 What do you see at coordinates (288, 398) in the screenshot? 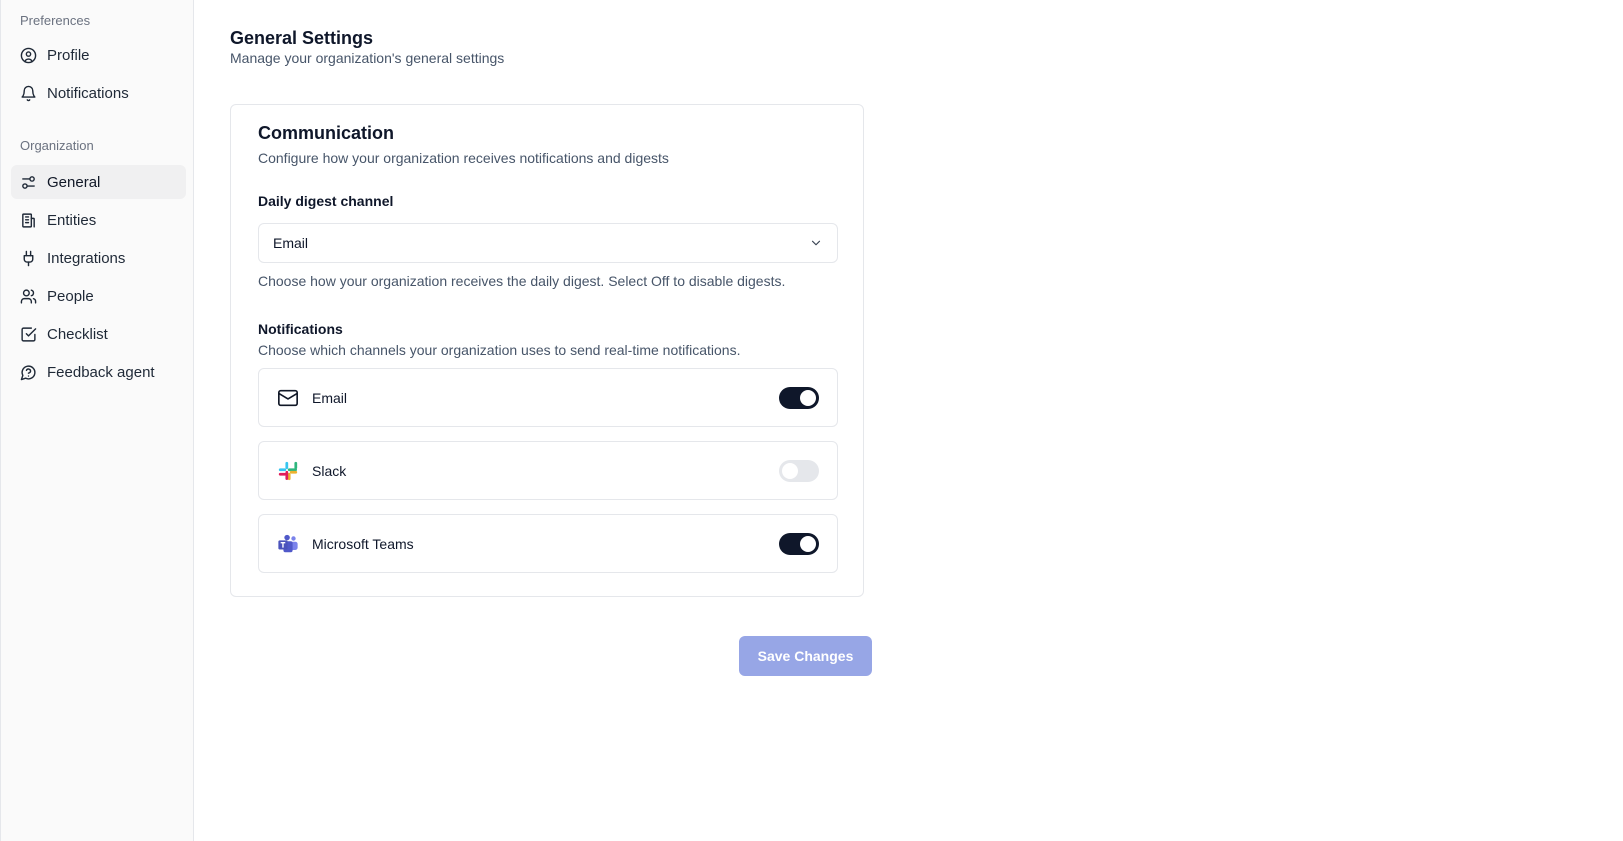
I see `mail-icon` at bounding box center [288, 398].